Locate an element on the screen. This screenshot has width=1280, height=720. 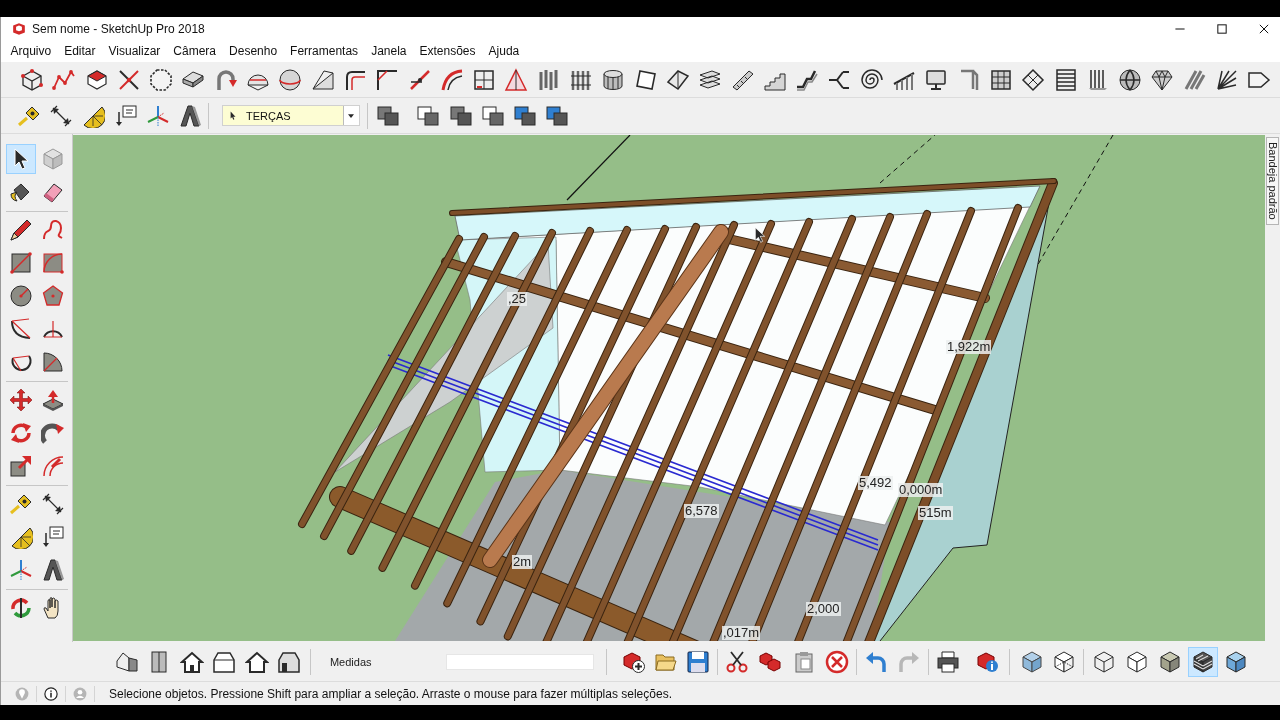
dimension-label: ,25 is located at coordinates (517, 299).